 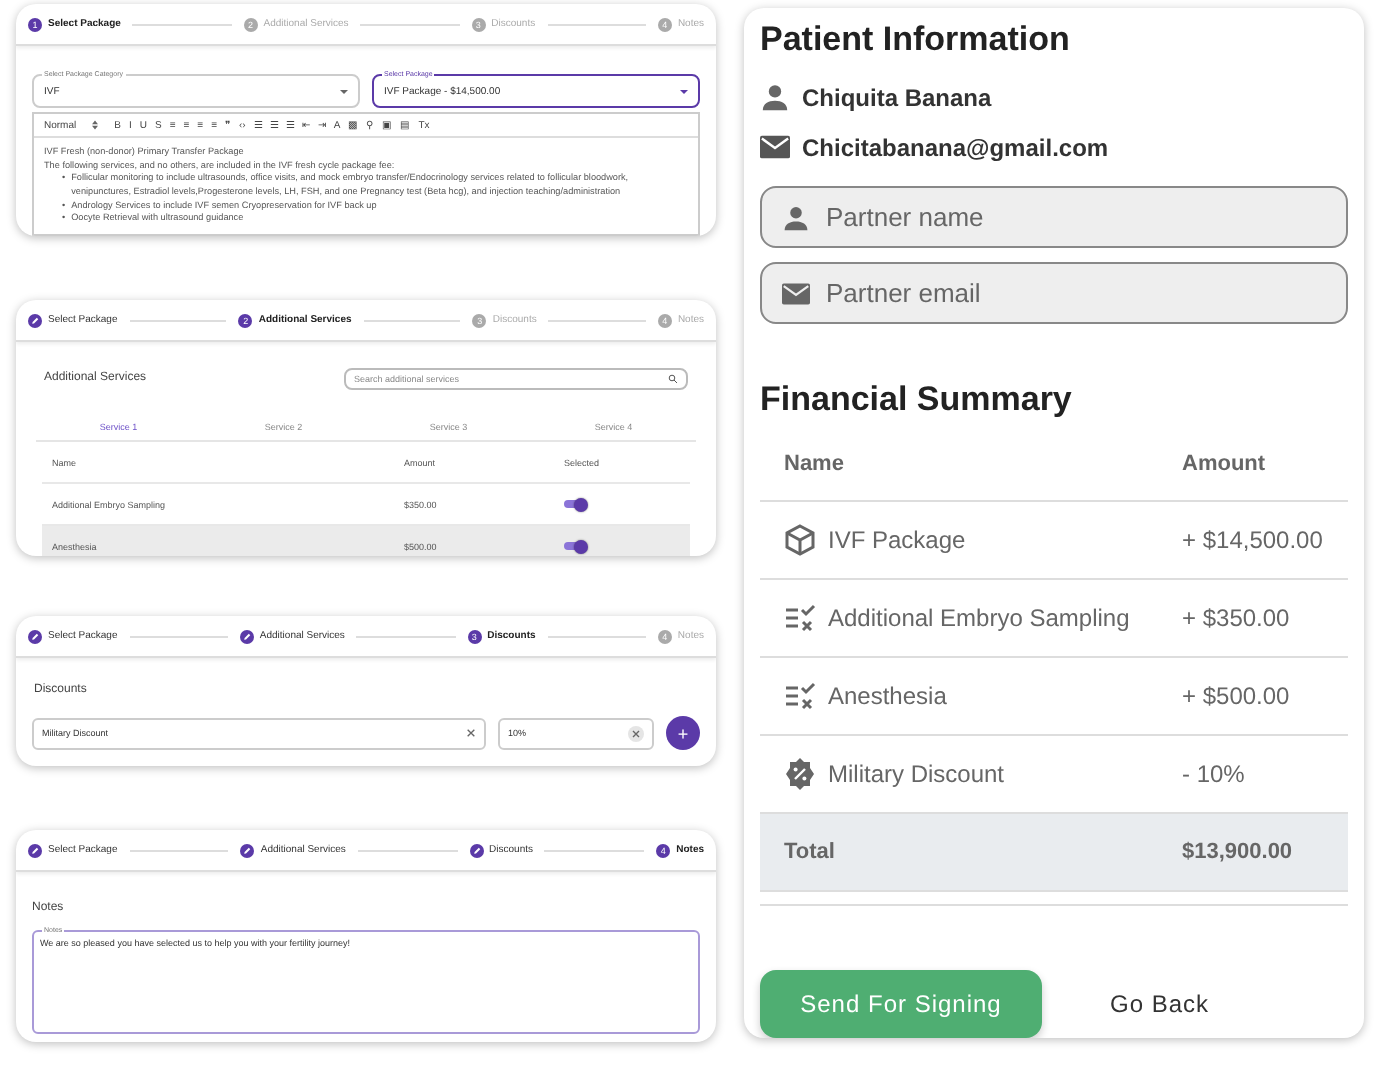 I want to click on box-icon, so click(x=800, y=540).